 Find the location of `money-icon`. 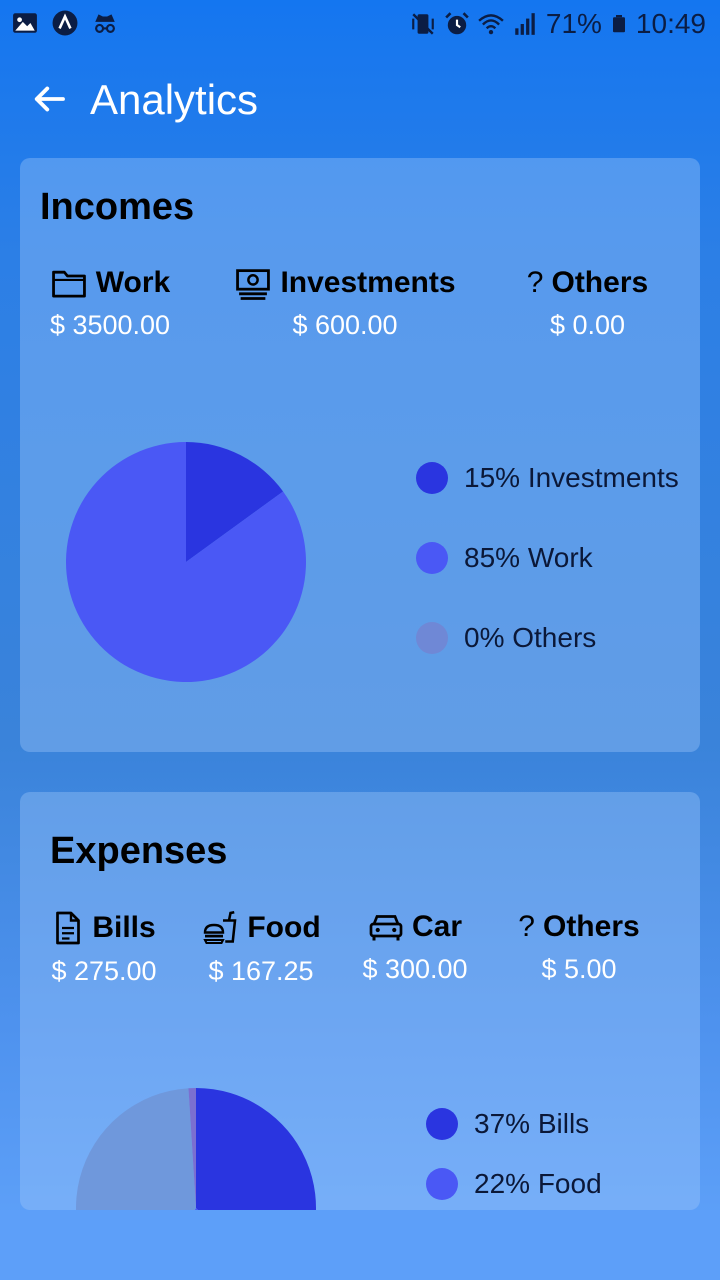

money-icon is located at coordinates (253, 284).